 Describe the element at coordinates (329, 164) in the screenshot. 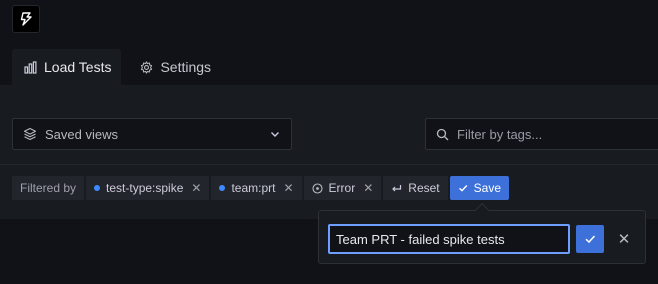

I see `divider` at that location.